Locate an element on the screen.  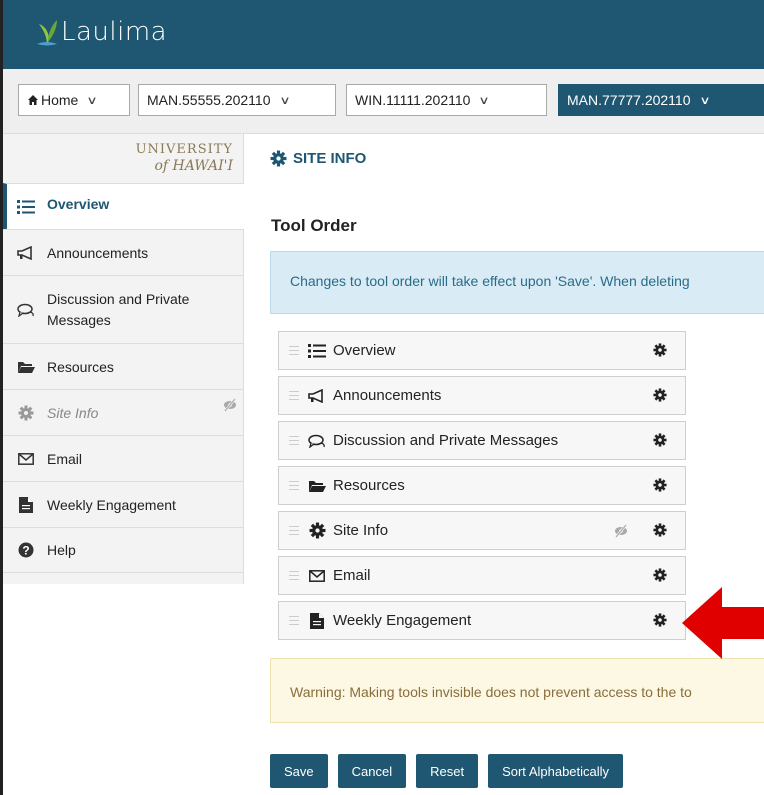
sidebar-item-resources: Resources is located at coordinates (123, 366).